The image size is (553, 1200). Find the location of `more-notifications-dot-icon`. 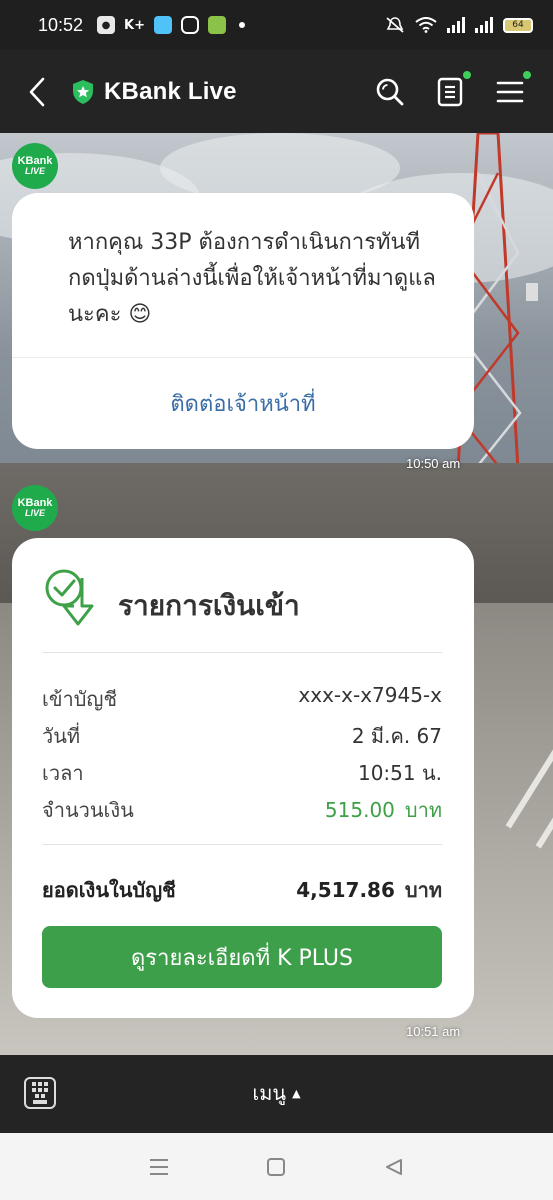

more-notifications-dot-icon is located at coordinates (242, 25).